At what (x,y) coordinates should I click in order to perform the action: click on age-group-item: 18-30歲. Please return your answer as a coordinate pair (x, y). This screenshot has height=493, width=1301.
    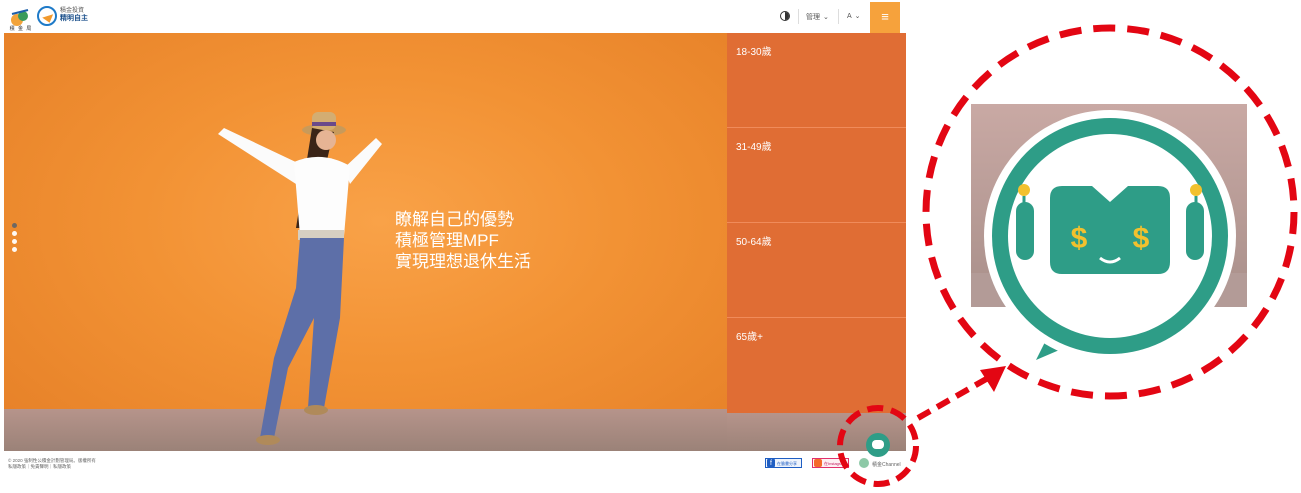
    Looking at the image, I should click on (816, 80).